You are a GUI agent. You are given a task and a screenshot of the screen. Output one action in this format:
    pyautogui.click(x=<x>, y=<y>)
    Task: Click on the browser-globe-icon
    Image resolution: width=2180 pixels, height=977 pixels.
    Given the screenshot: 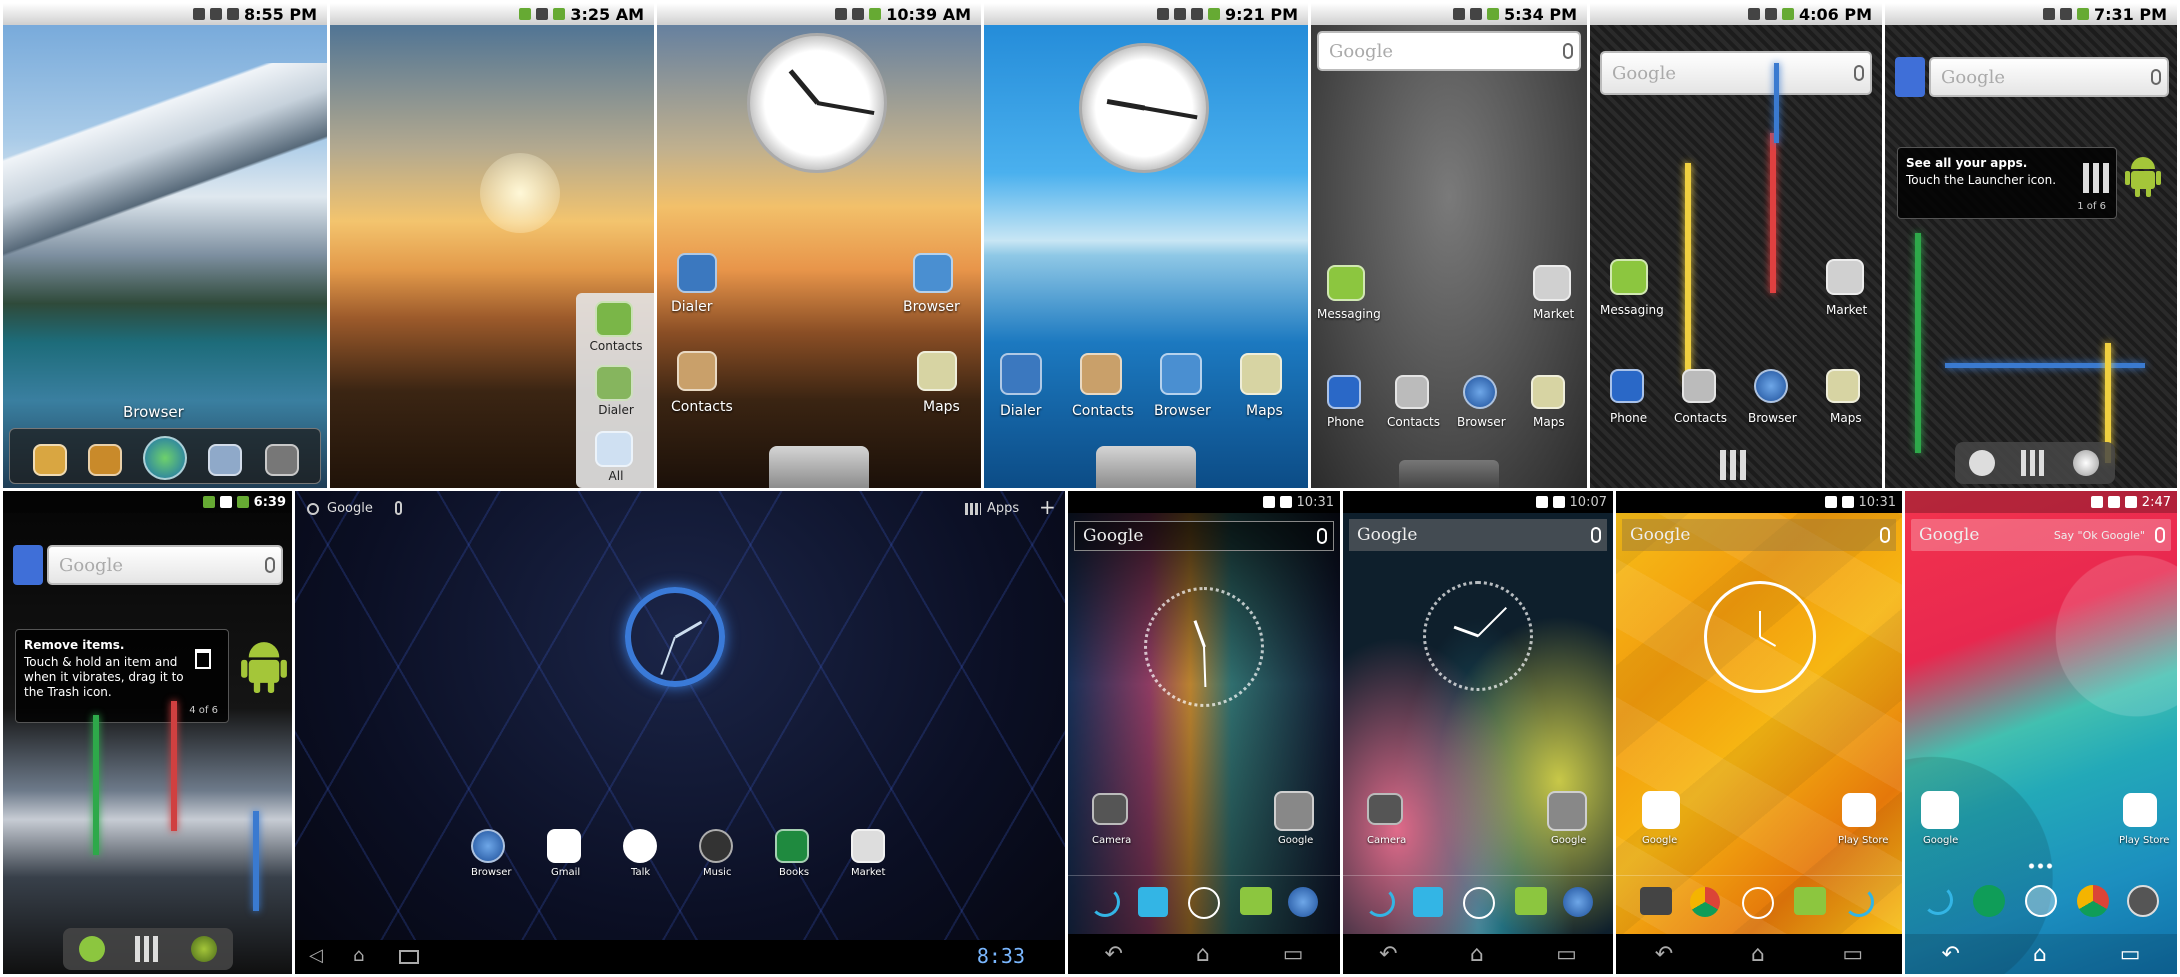 What is the action you would take?
    pyautogui.click(x=165, y=458)
    